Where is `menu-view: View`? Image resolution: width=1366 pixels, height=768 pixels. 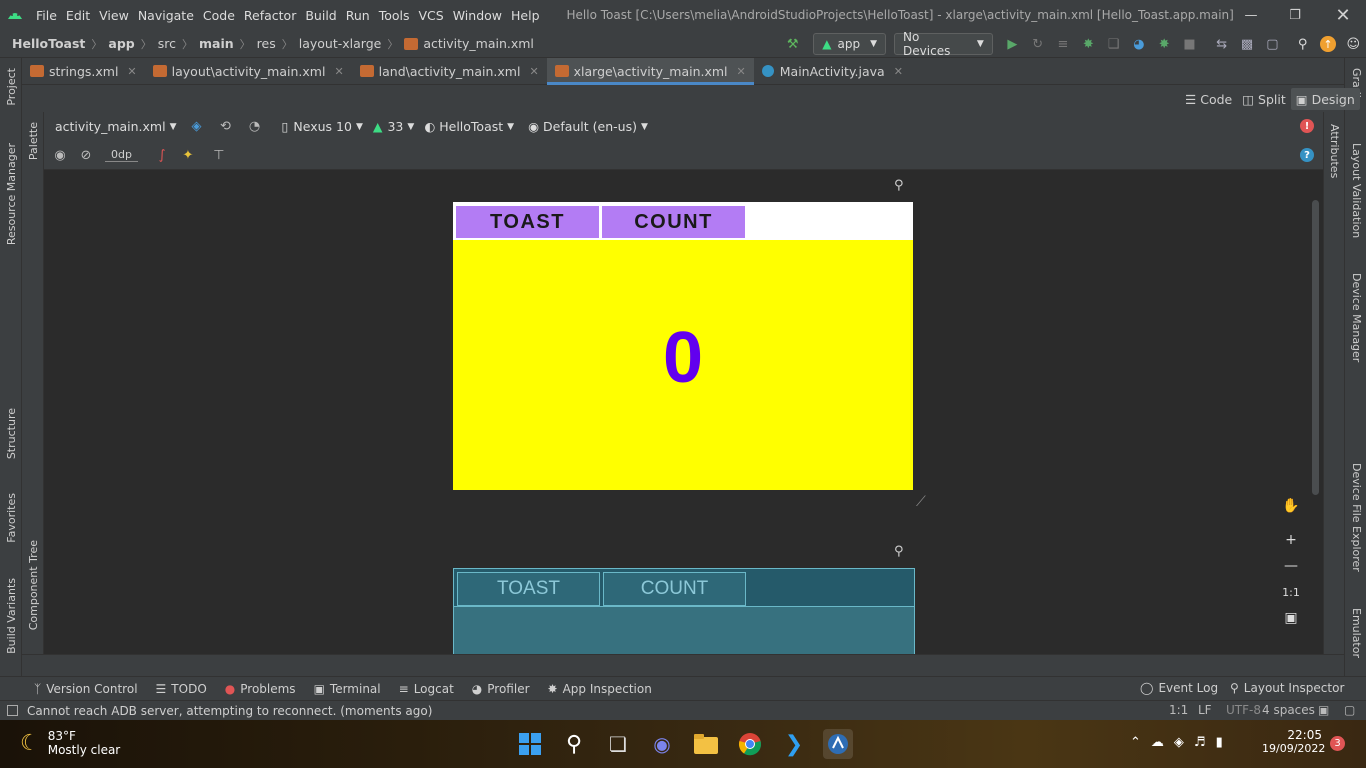
menu-view: View is located at coordinates (114, 15).